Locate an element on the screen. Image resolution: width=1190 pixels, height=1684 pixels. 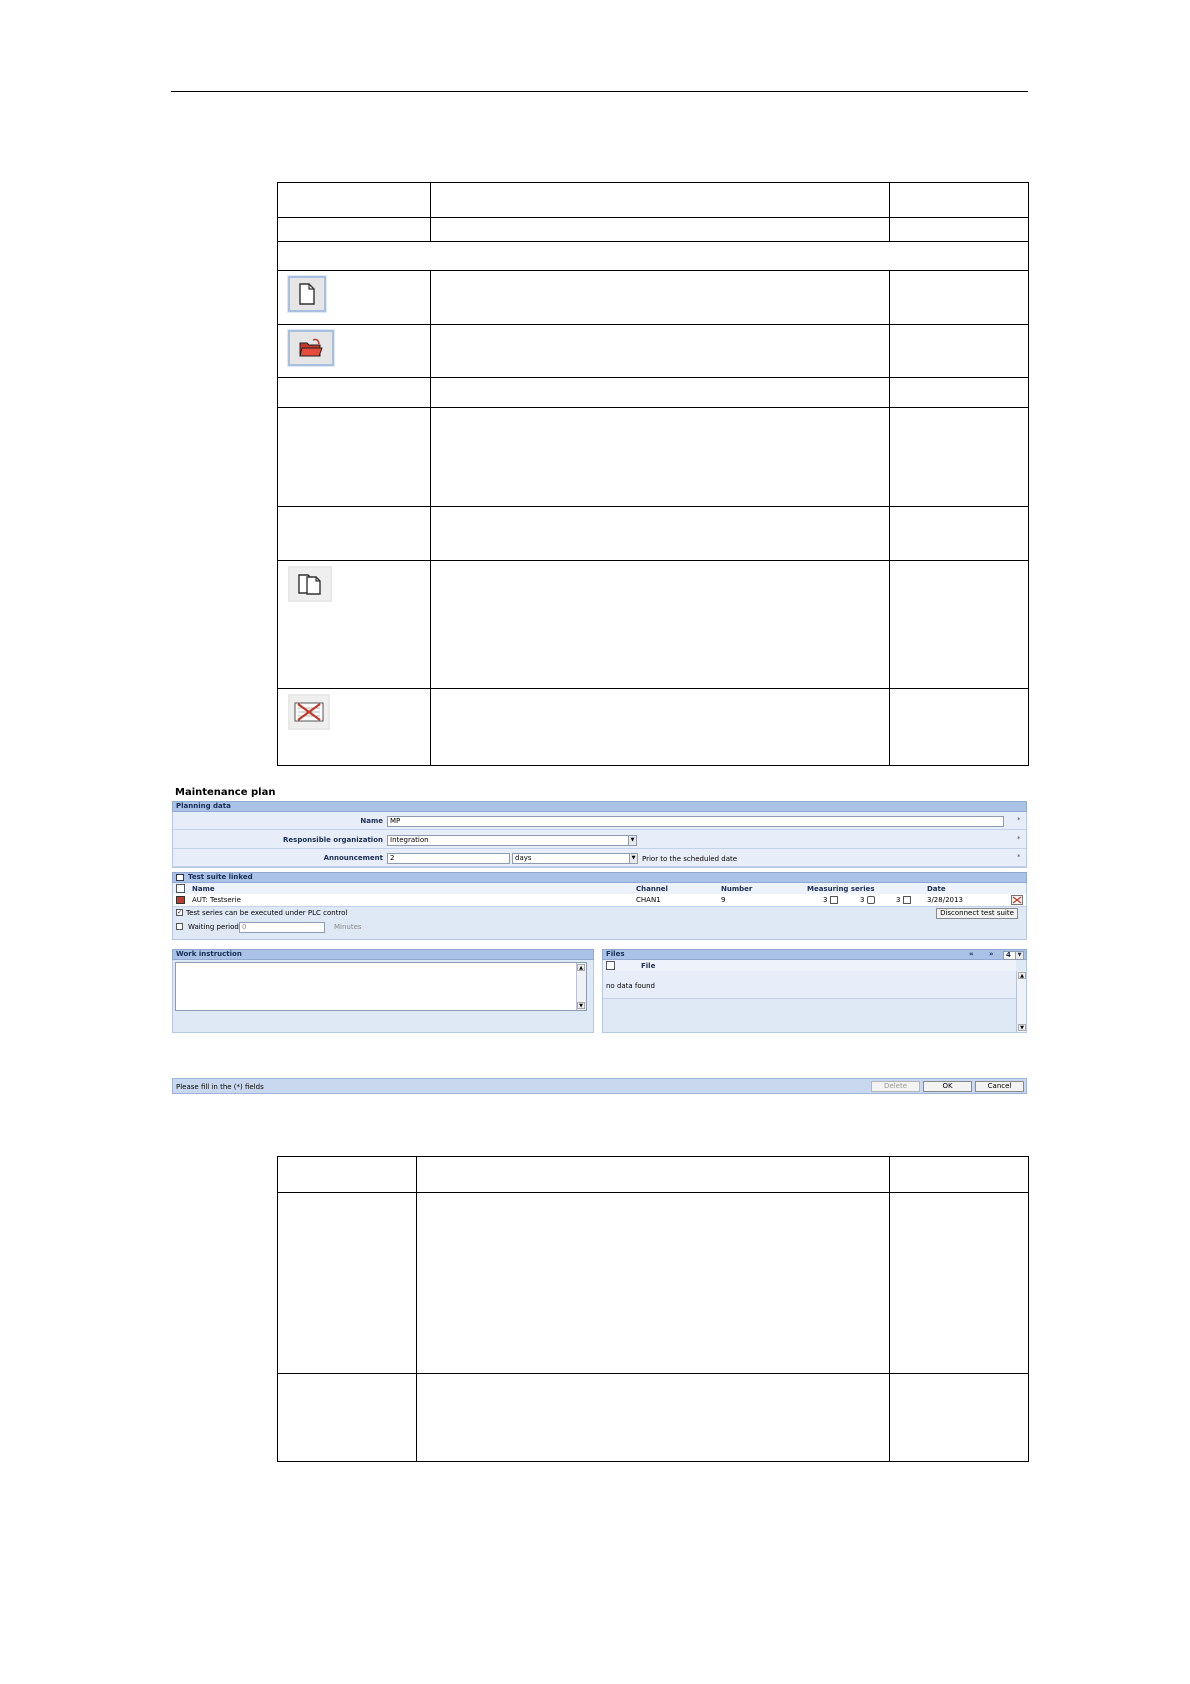
last-page-icon: » is located at coordinates (991, 954).